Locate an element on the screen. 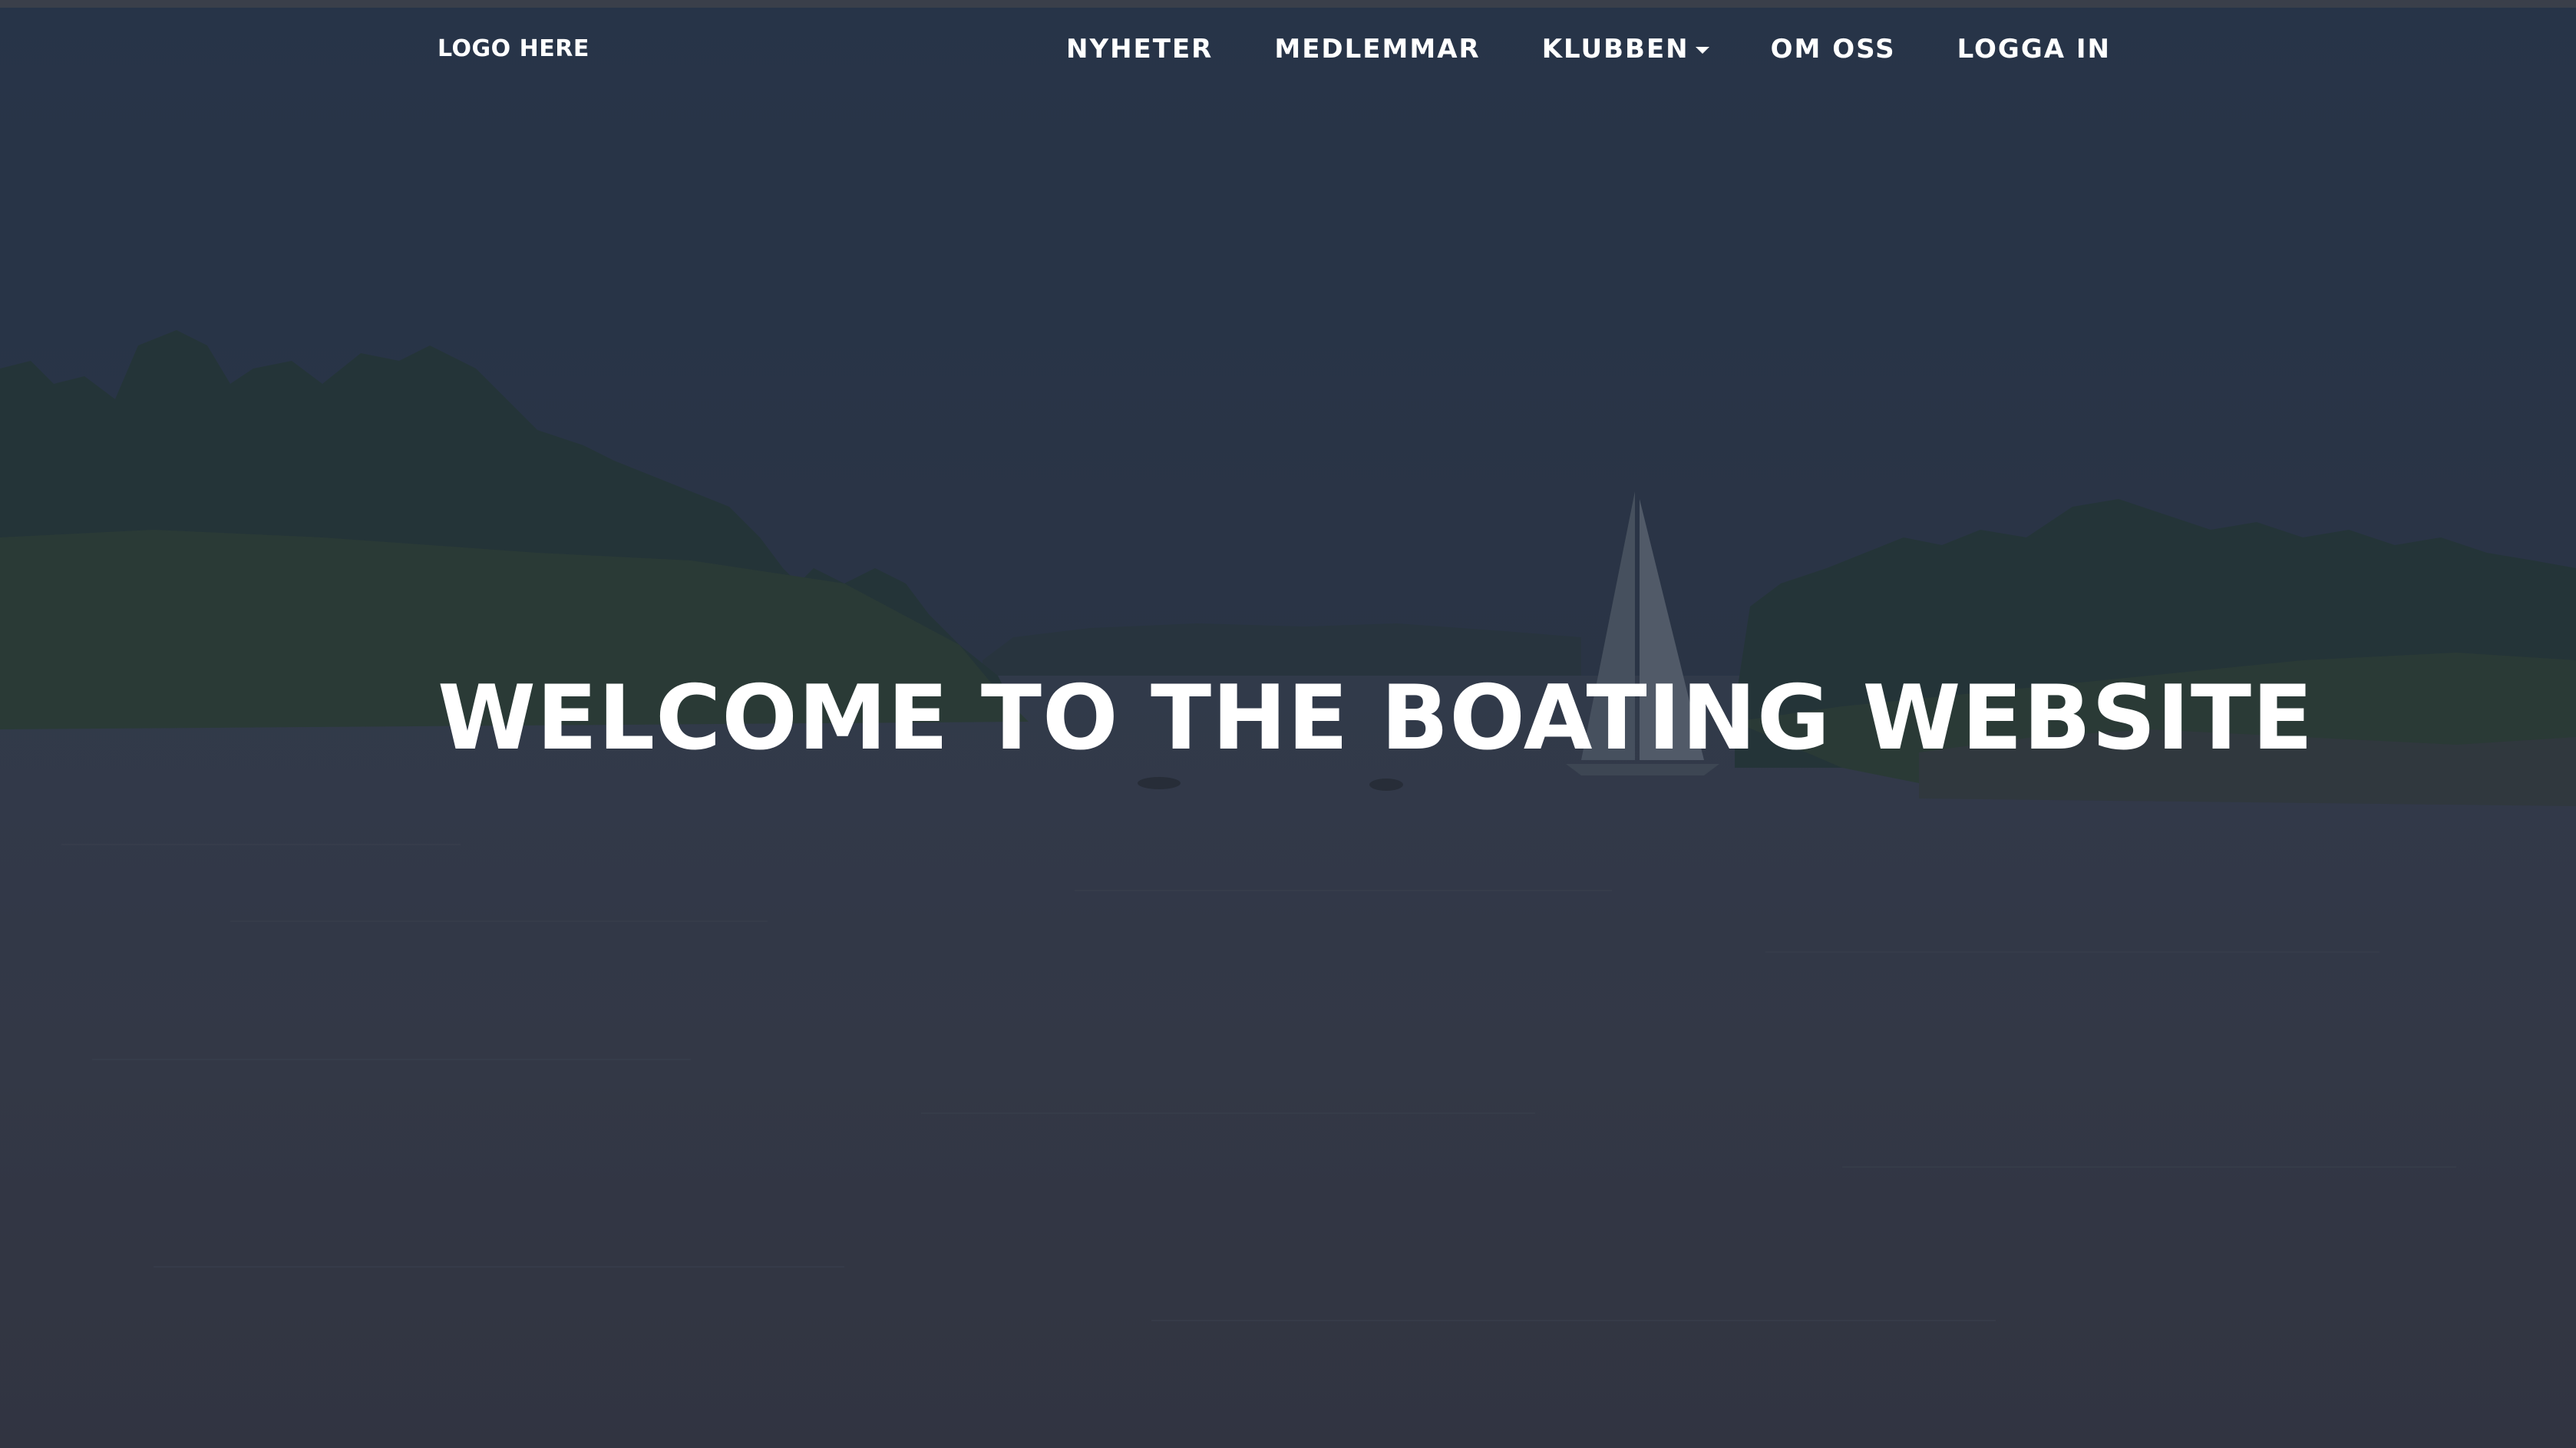 The width and height of the screenshot is (2576, 1448). nav-item-label: NYHETER is located at coordinates (1140, 49).